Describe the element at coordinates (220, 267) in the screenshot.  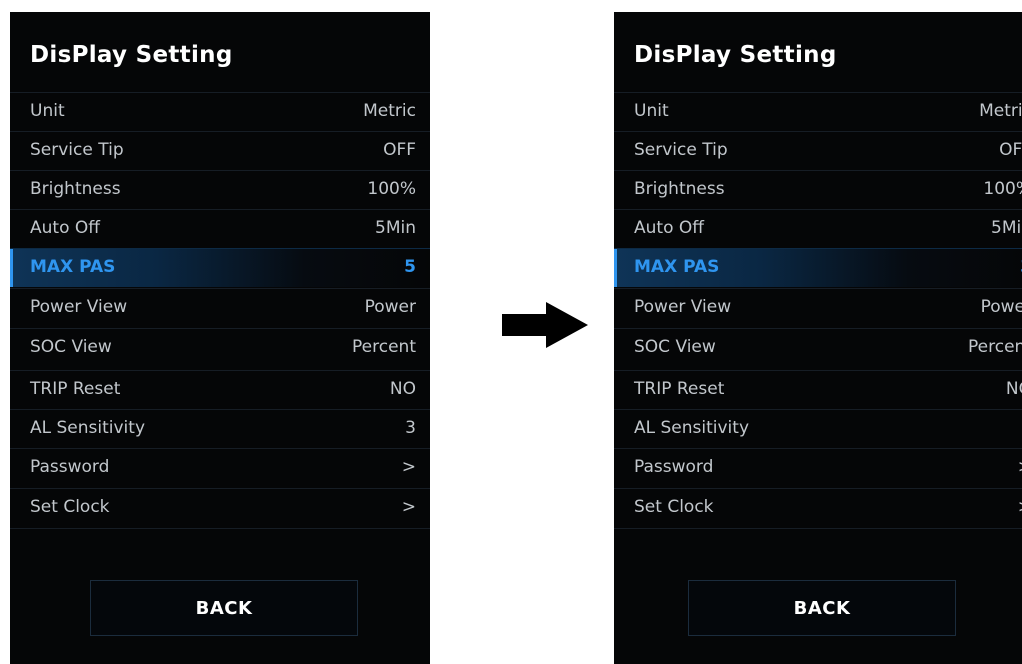
I see `setting-row-max-pas: MAX PAS 5` at that location.